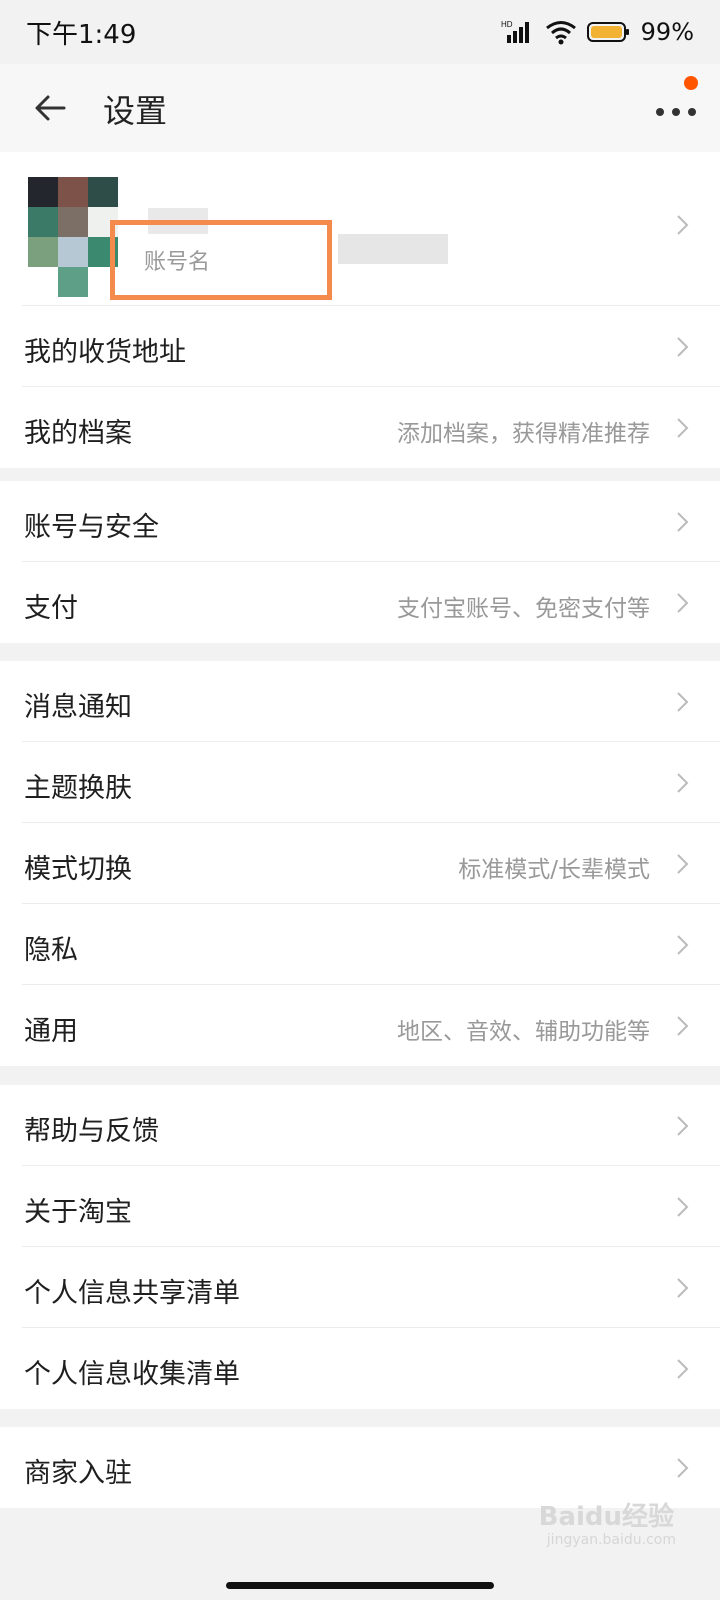 The image size is (720, 1600). I want to click on settings-group-account: 我的收货地址 我的档案 添加档案，获得精准推荐, so click(360, 387).